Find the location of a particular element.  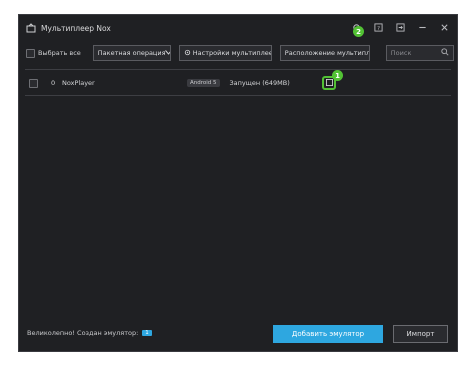

toolbar-divider is located at coordinates (238, 69).